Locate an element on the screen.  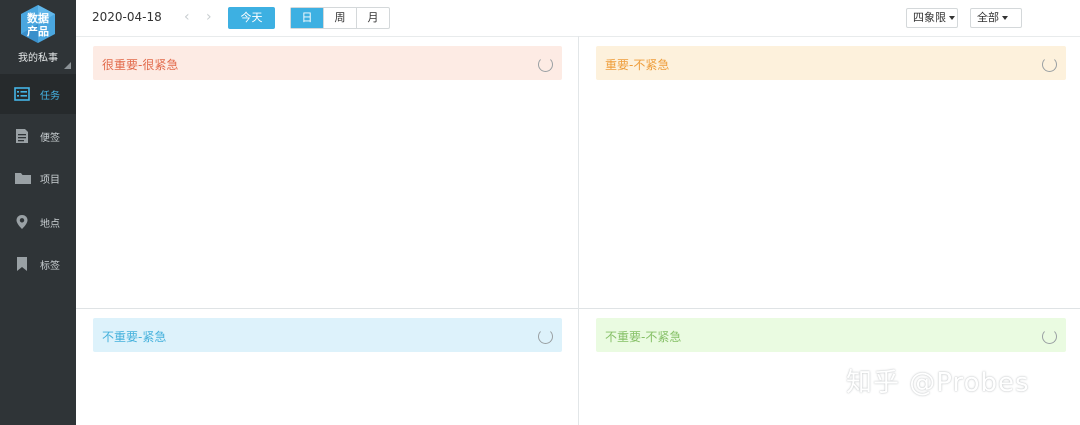
sidebar-item-label: 项目 is located at coordinates (50, 180).